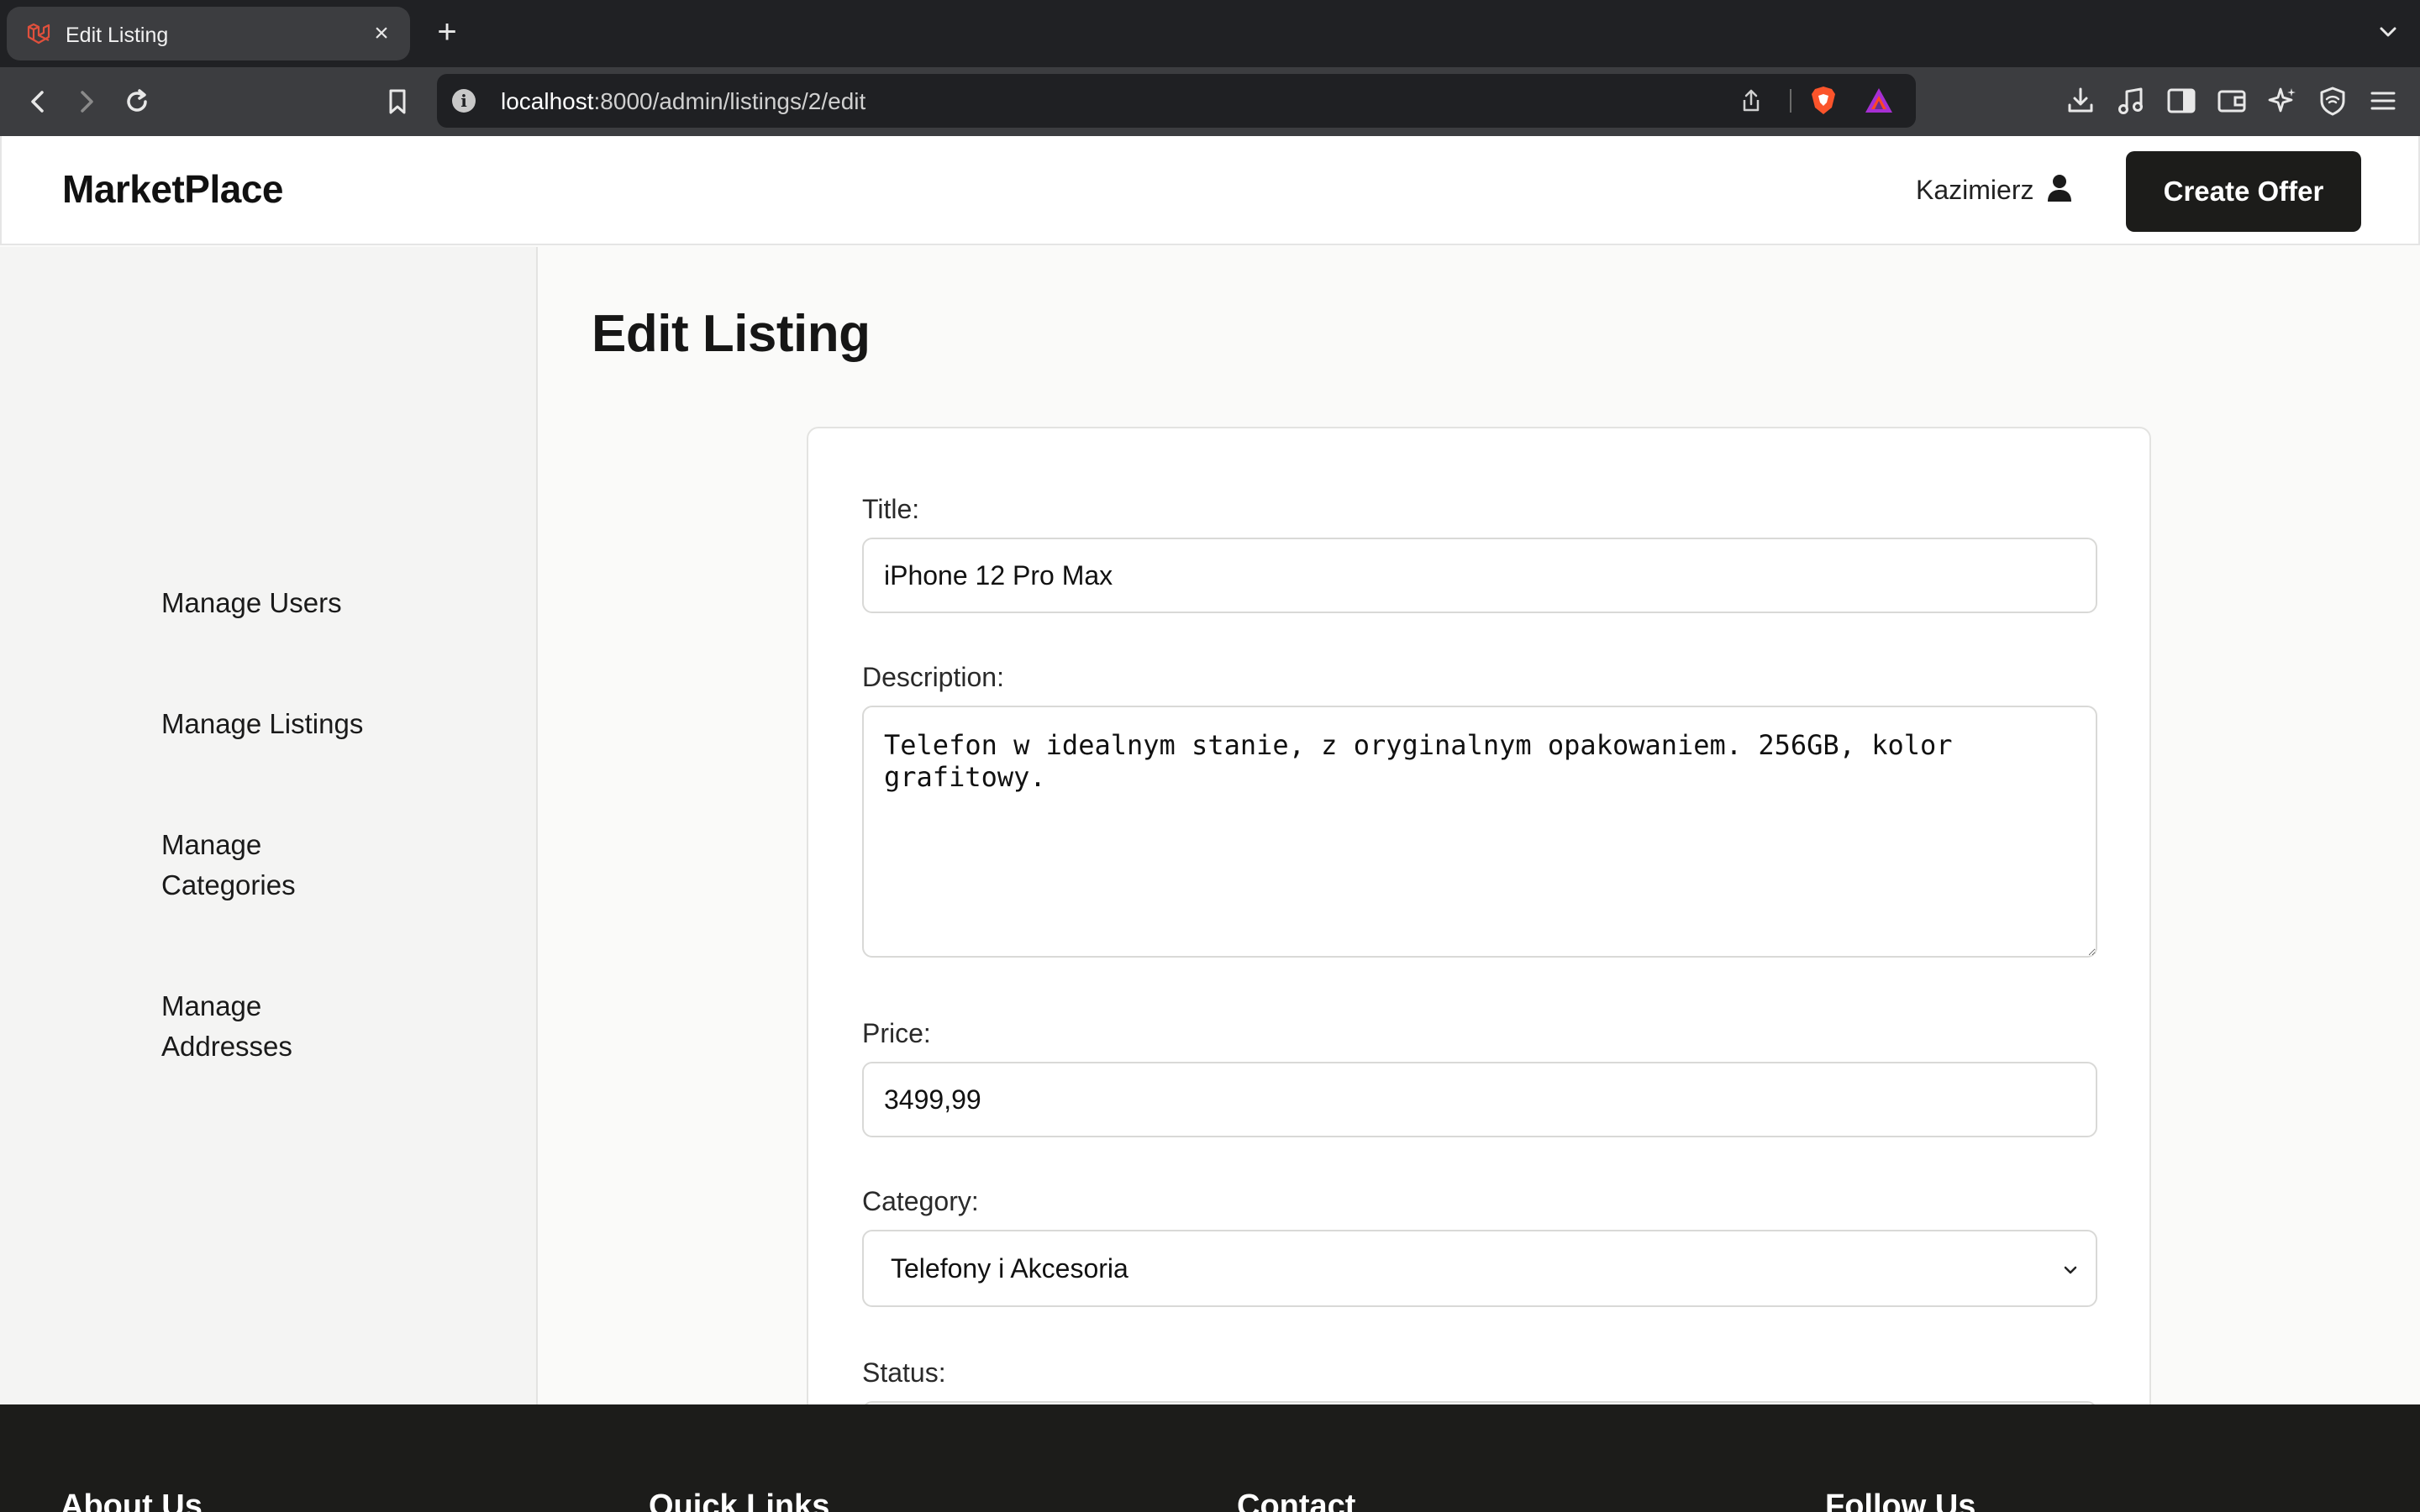  Describe the element at coordinates (2383, 101) in the screenshot. I see `menu-icon` at that location.